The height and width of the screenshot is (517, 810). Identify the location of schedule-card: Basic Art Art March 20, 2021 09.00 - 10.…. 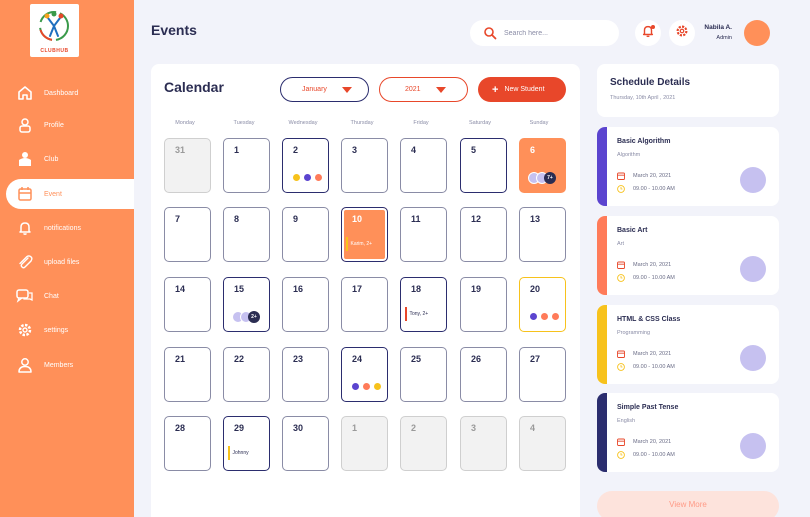
(688, 255).